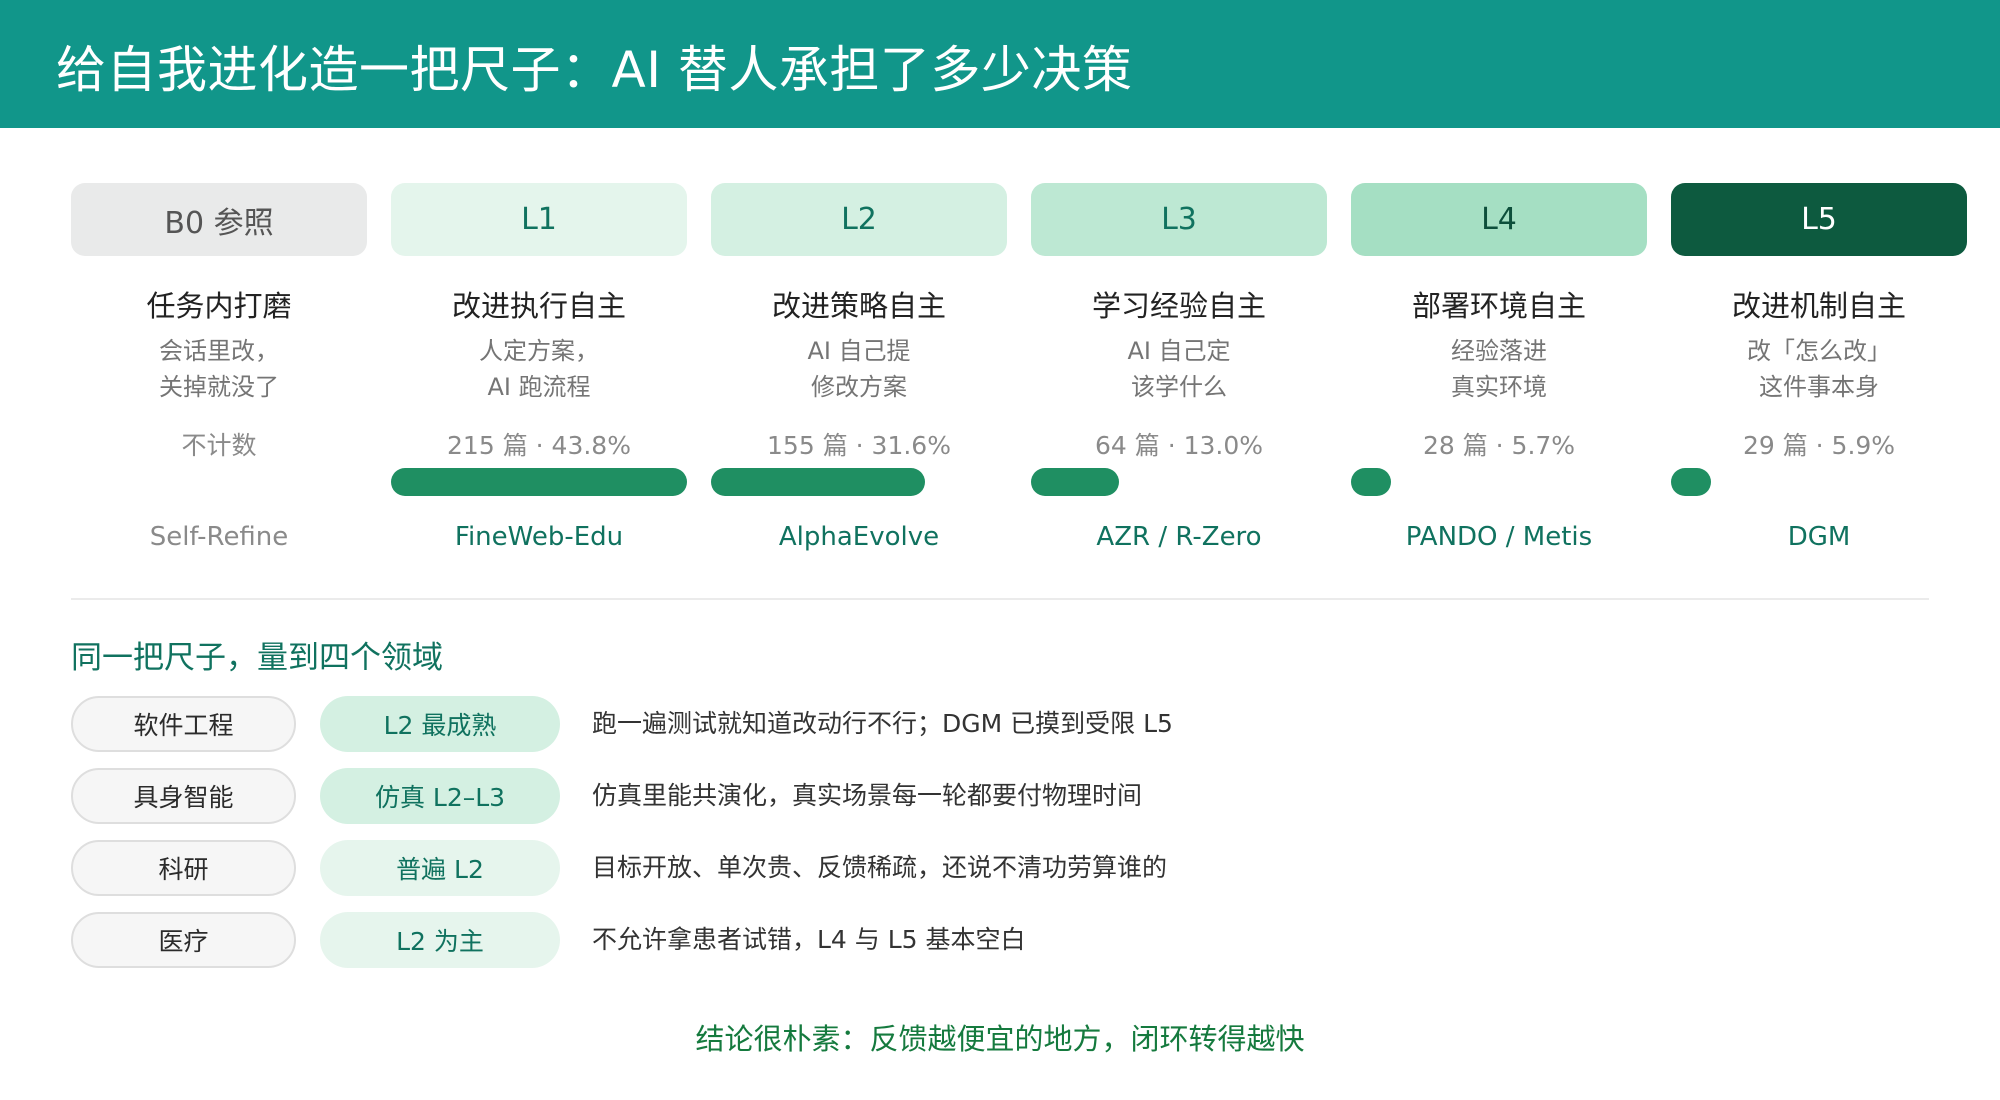 The width and height of the screenshot is (2000, 1100). Describe the element at coordinates (1499, 387) in the screenshot. I see `level-description-line: 真实环境` at that location.